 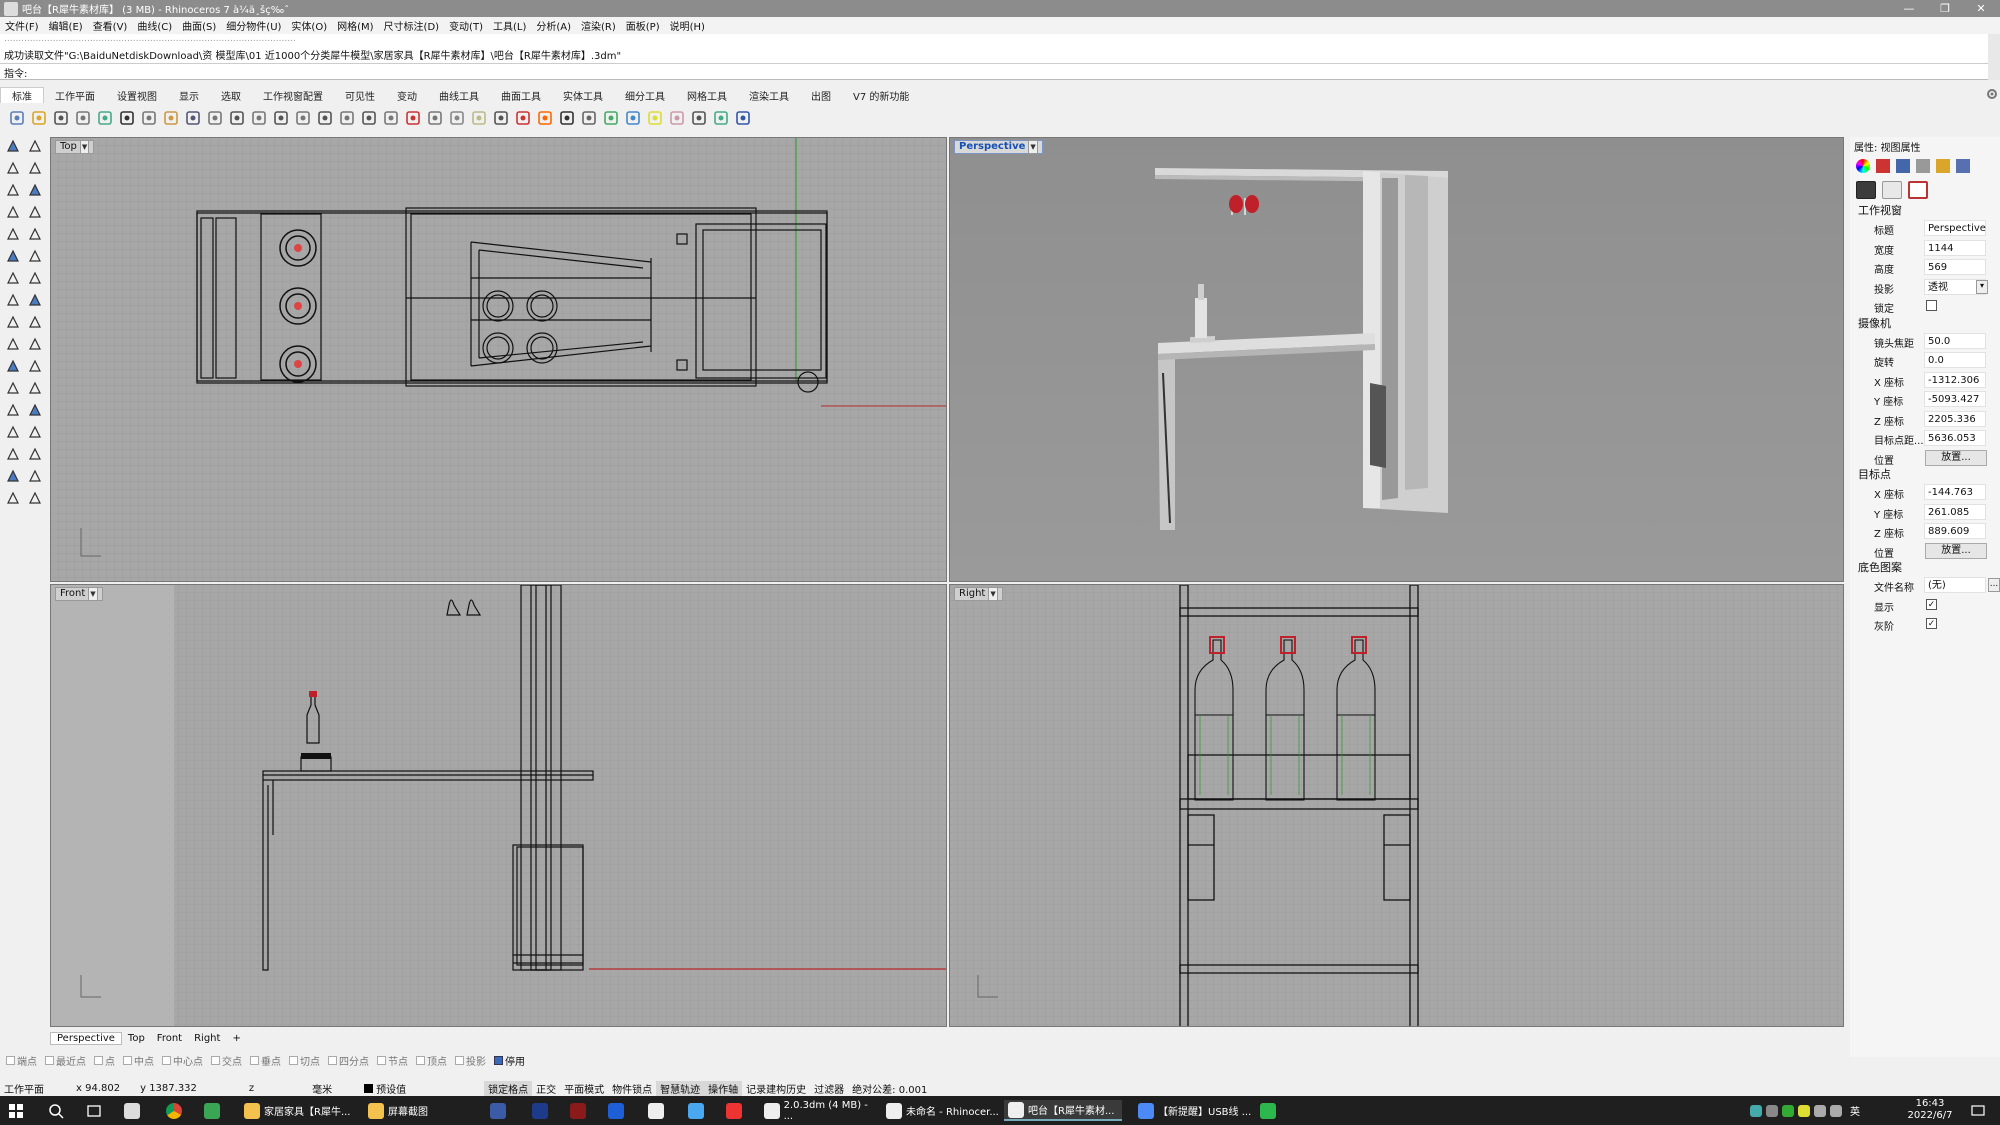 I want to click on clock: 16:43 2022/6/7, so click(x=1930, y=1110).